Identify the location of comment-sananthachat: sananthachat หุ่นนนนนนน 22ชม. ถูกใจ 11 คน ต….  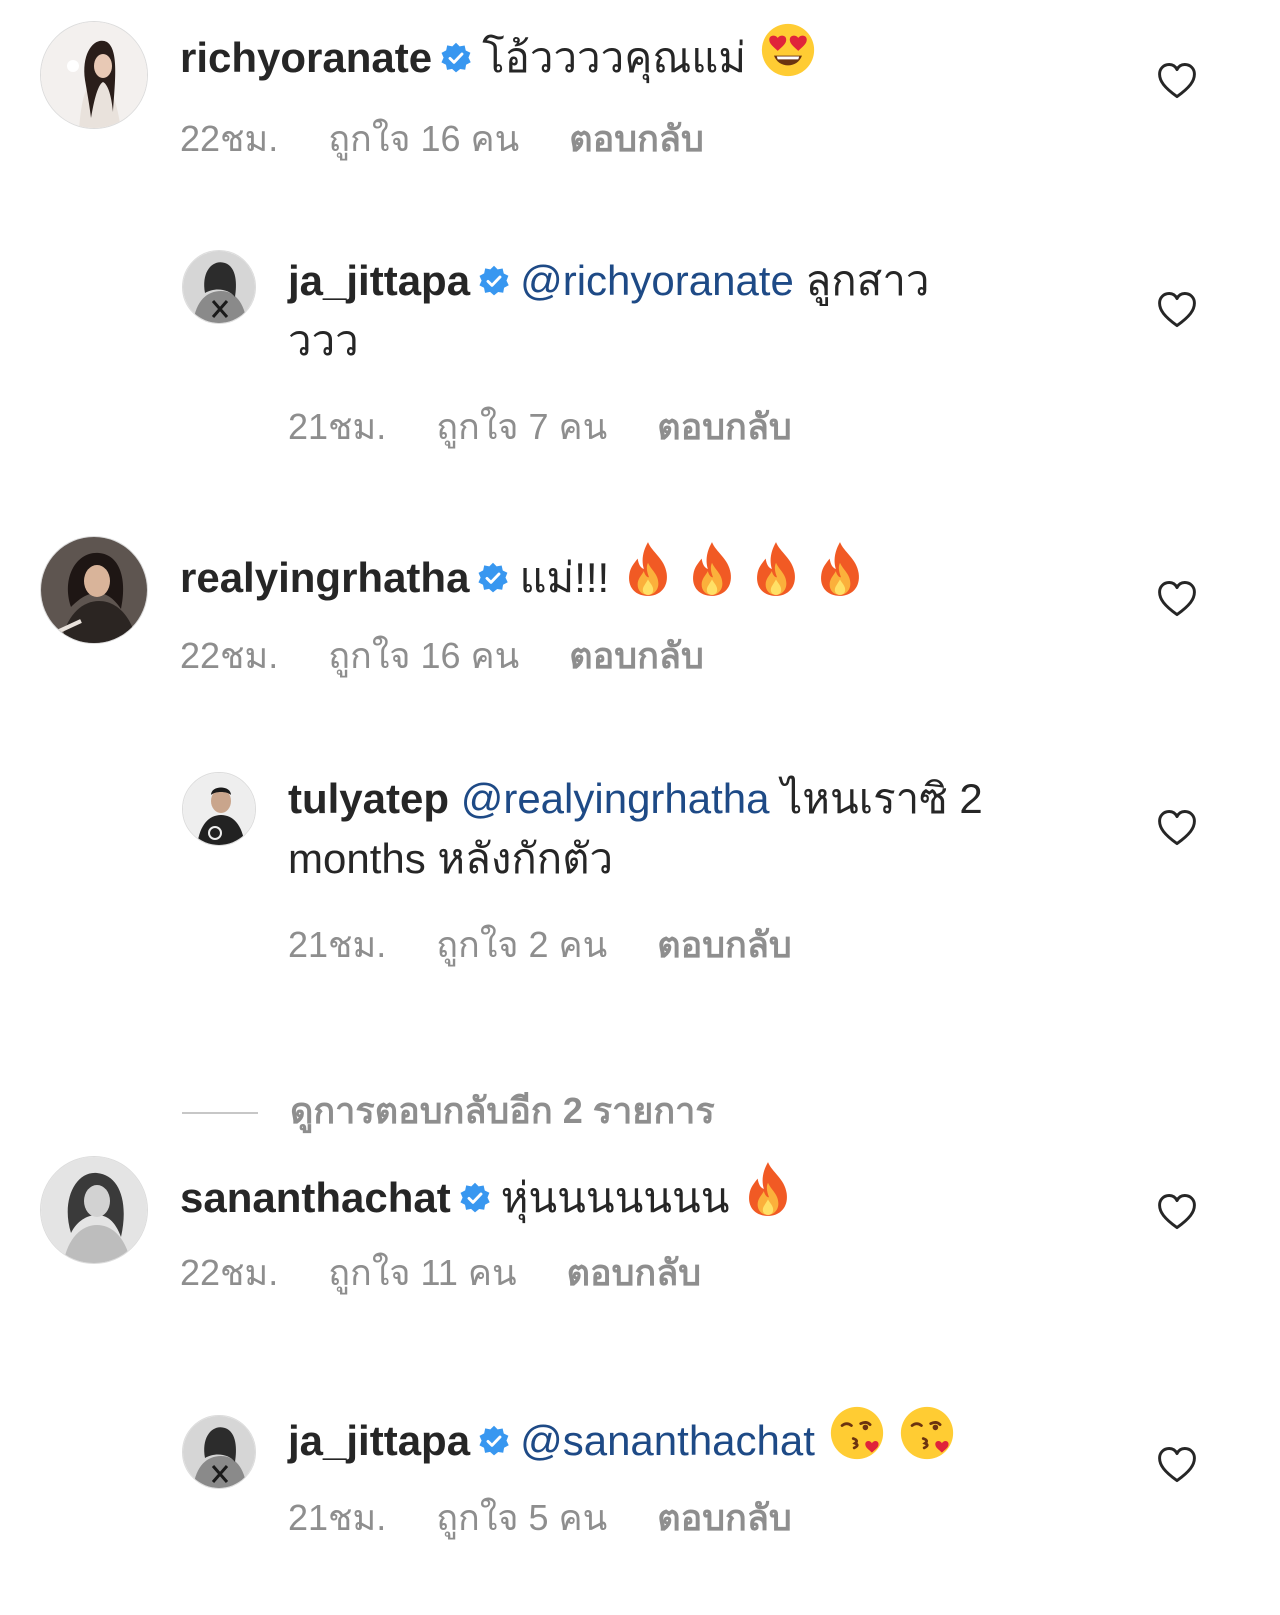
(640, 1240).